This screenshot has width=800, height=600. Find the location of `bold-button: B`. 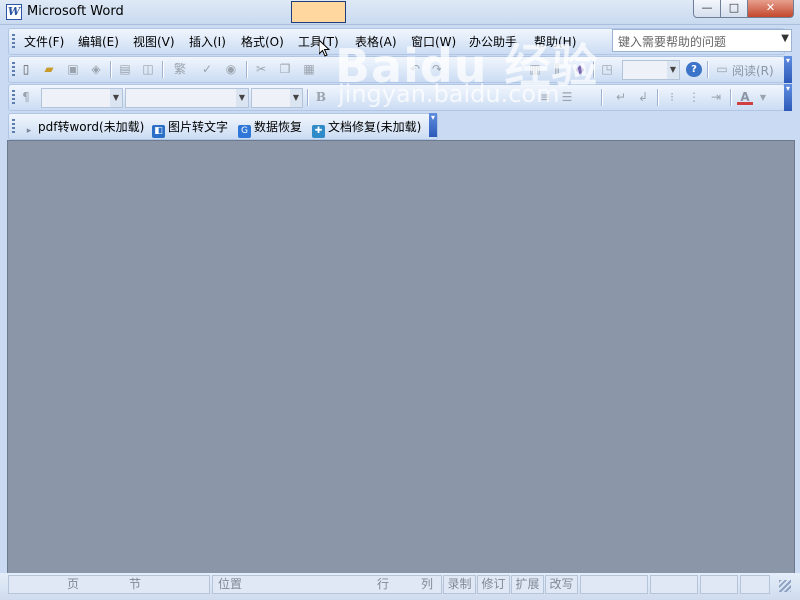

bold-button: B is located at coordinates (321, 97).